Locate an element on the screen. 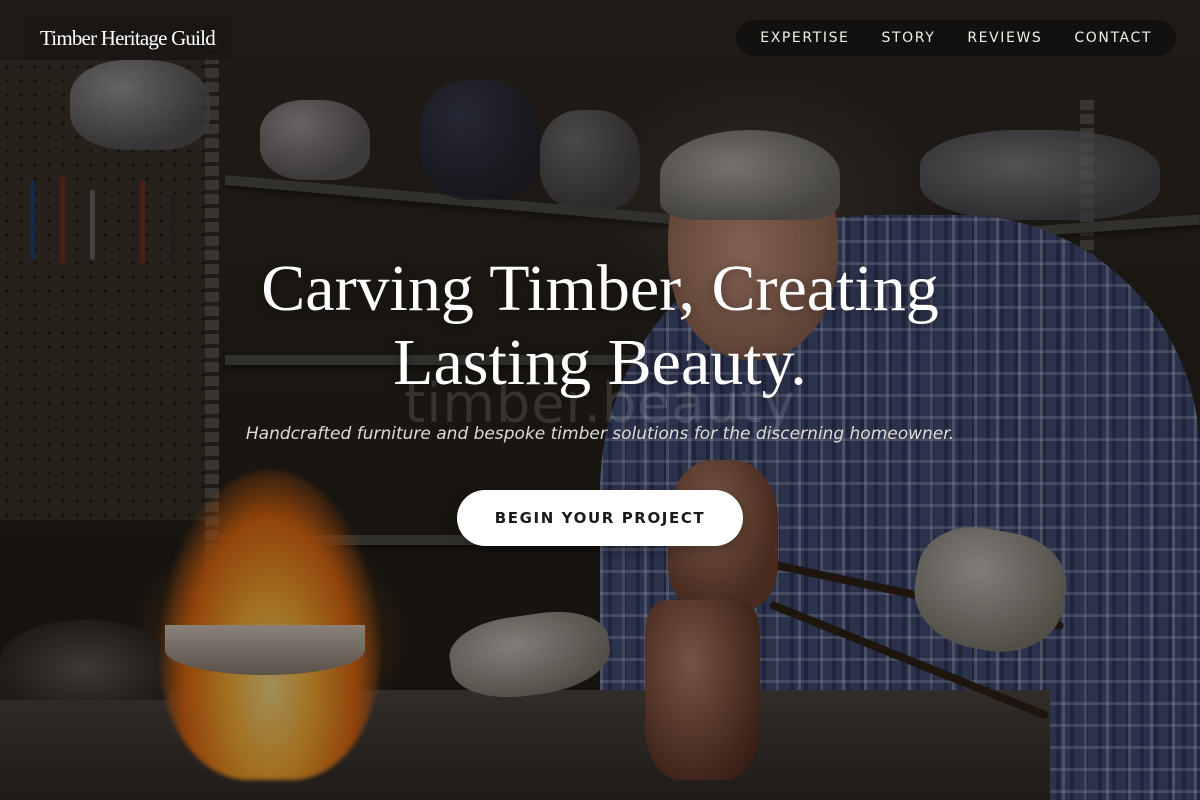 The image size is (1200, 800). hero-headline-line-2: Lasting Beauty. is located at coordinates (600, 362).